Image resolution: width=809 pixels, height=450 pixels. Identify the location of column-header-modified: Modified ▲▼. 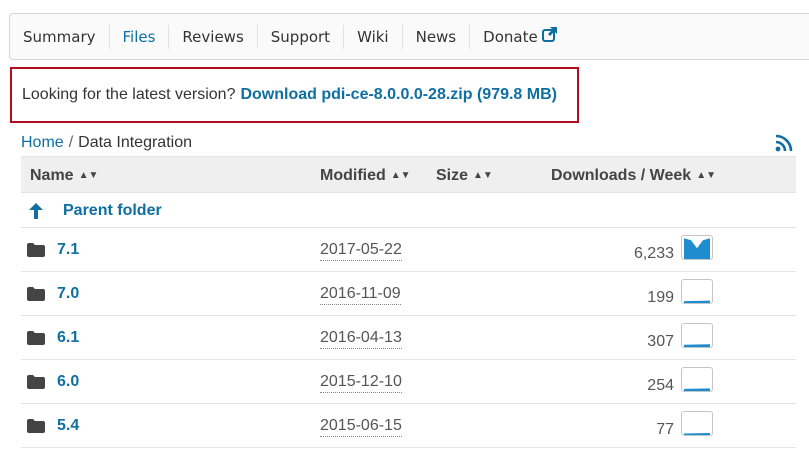
(365, 175).